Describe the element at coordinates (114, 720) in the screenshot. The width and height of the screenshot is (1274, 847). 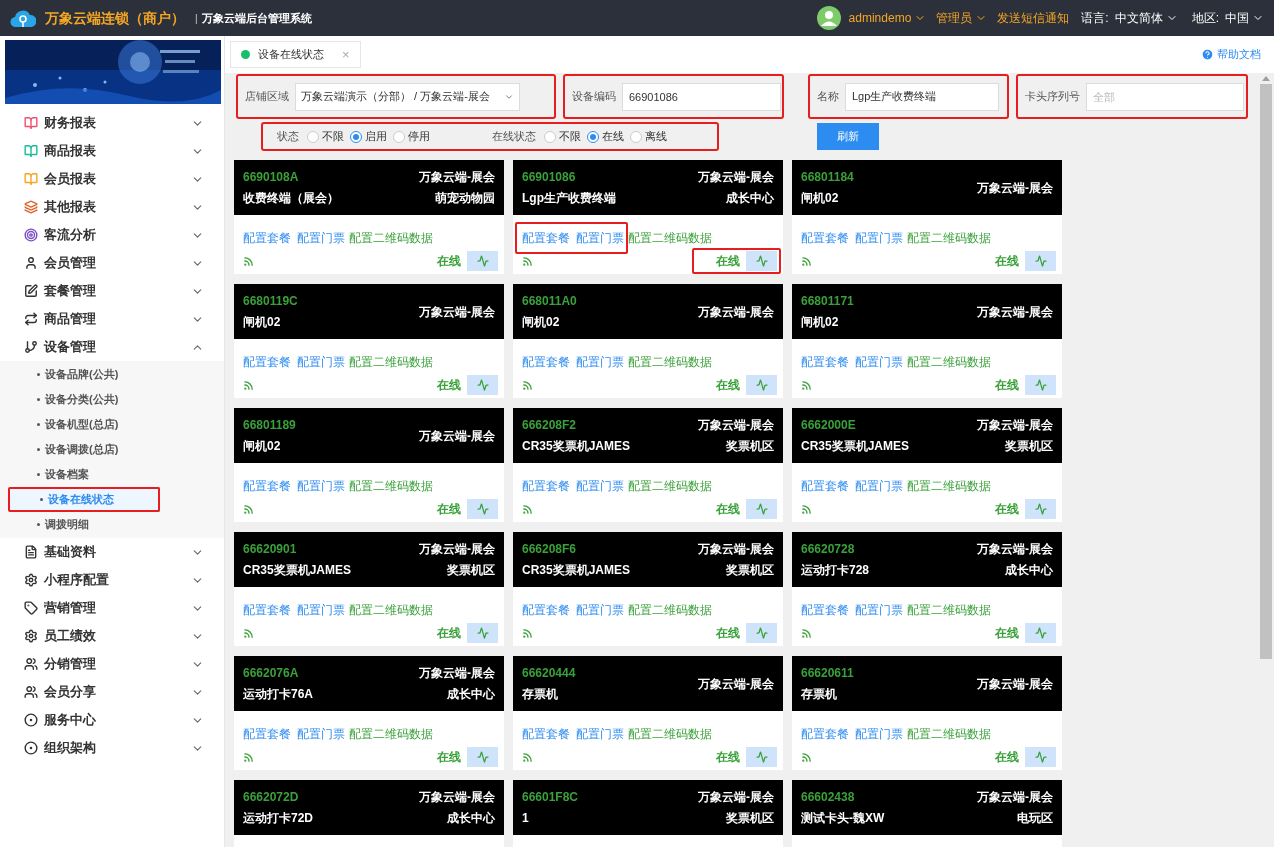
I see `menu-item: 服务中心` at that location.